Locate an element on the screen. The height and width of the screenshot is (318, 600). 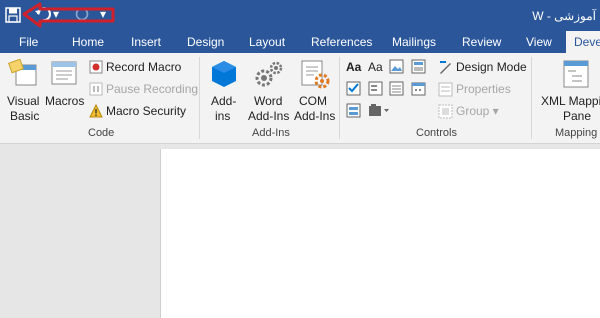
add-ins-button: Add- ins is located at coordinates (224, 91).